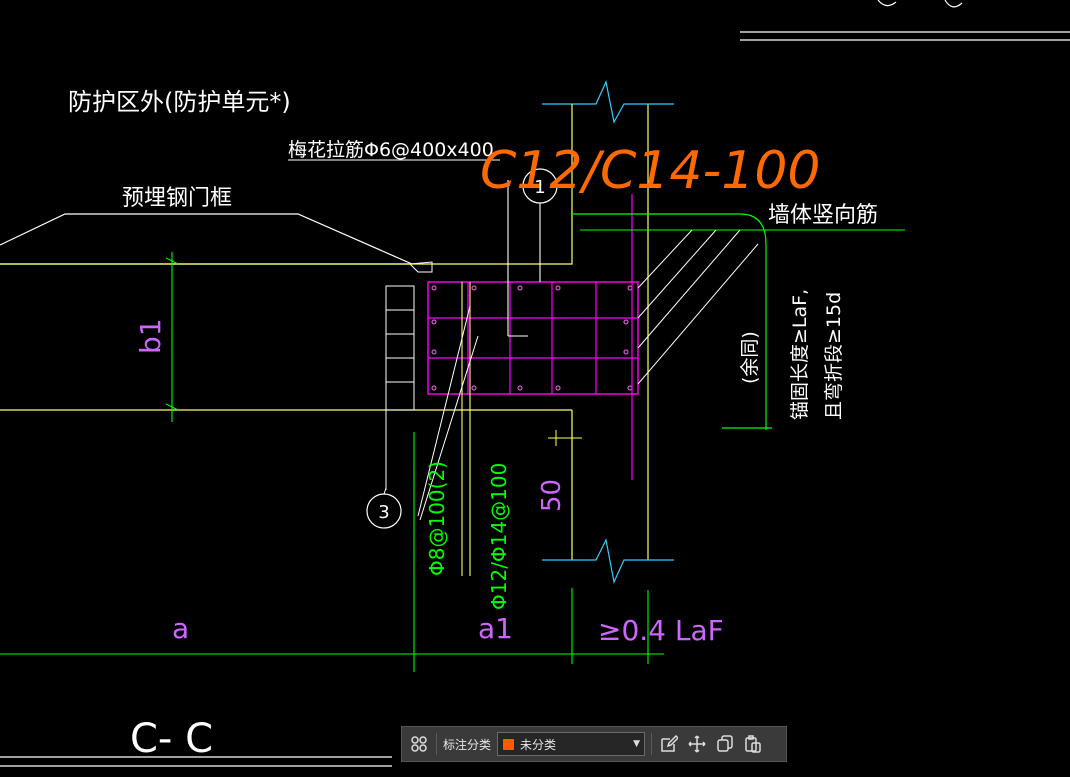 The width and height of the screenshot is (1070, 777). Describe the element at coordinates (669, 744) in the screenshot. I see `edit-icon` at that location.